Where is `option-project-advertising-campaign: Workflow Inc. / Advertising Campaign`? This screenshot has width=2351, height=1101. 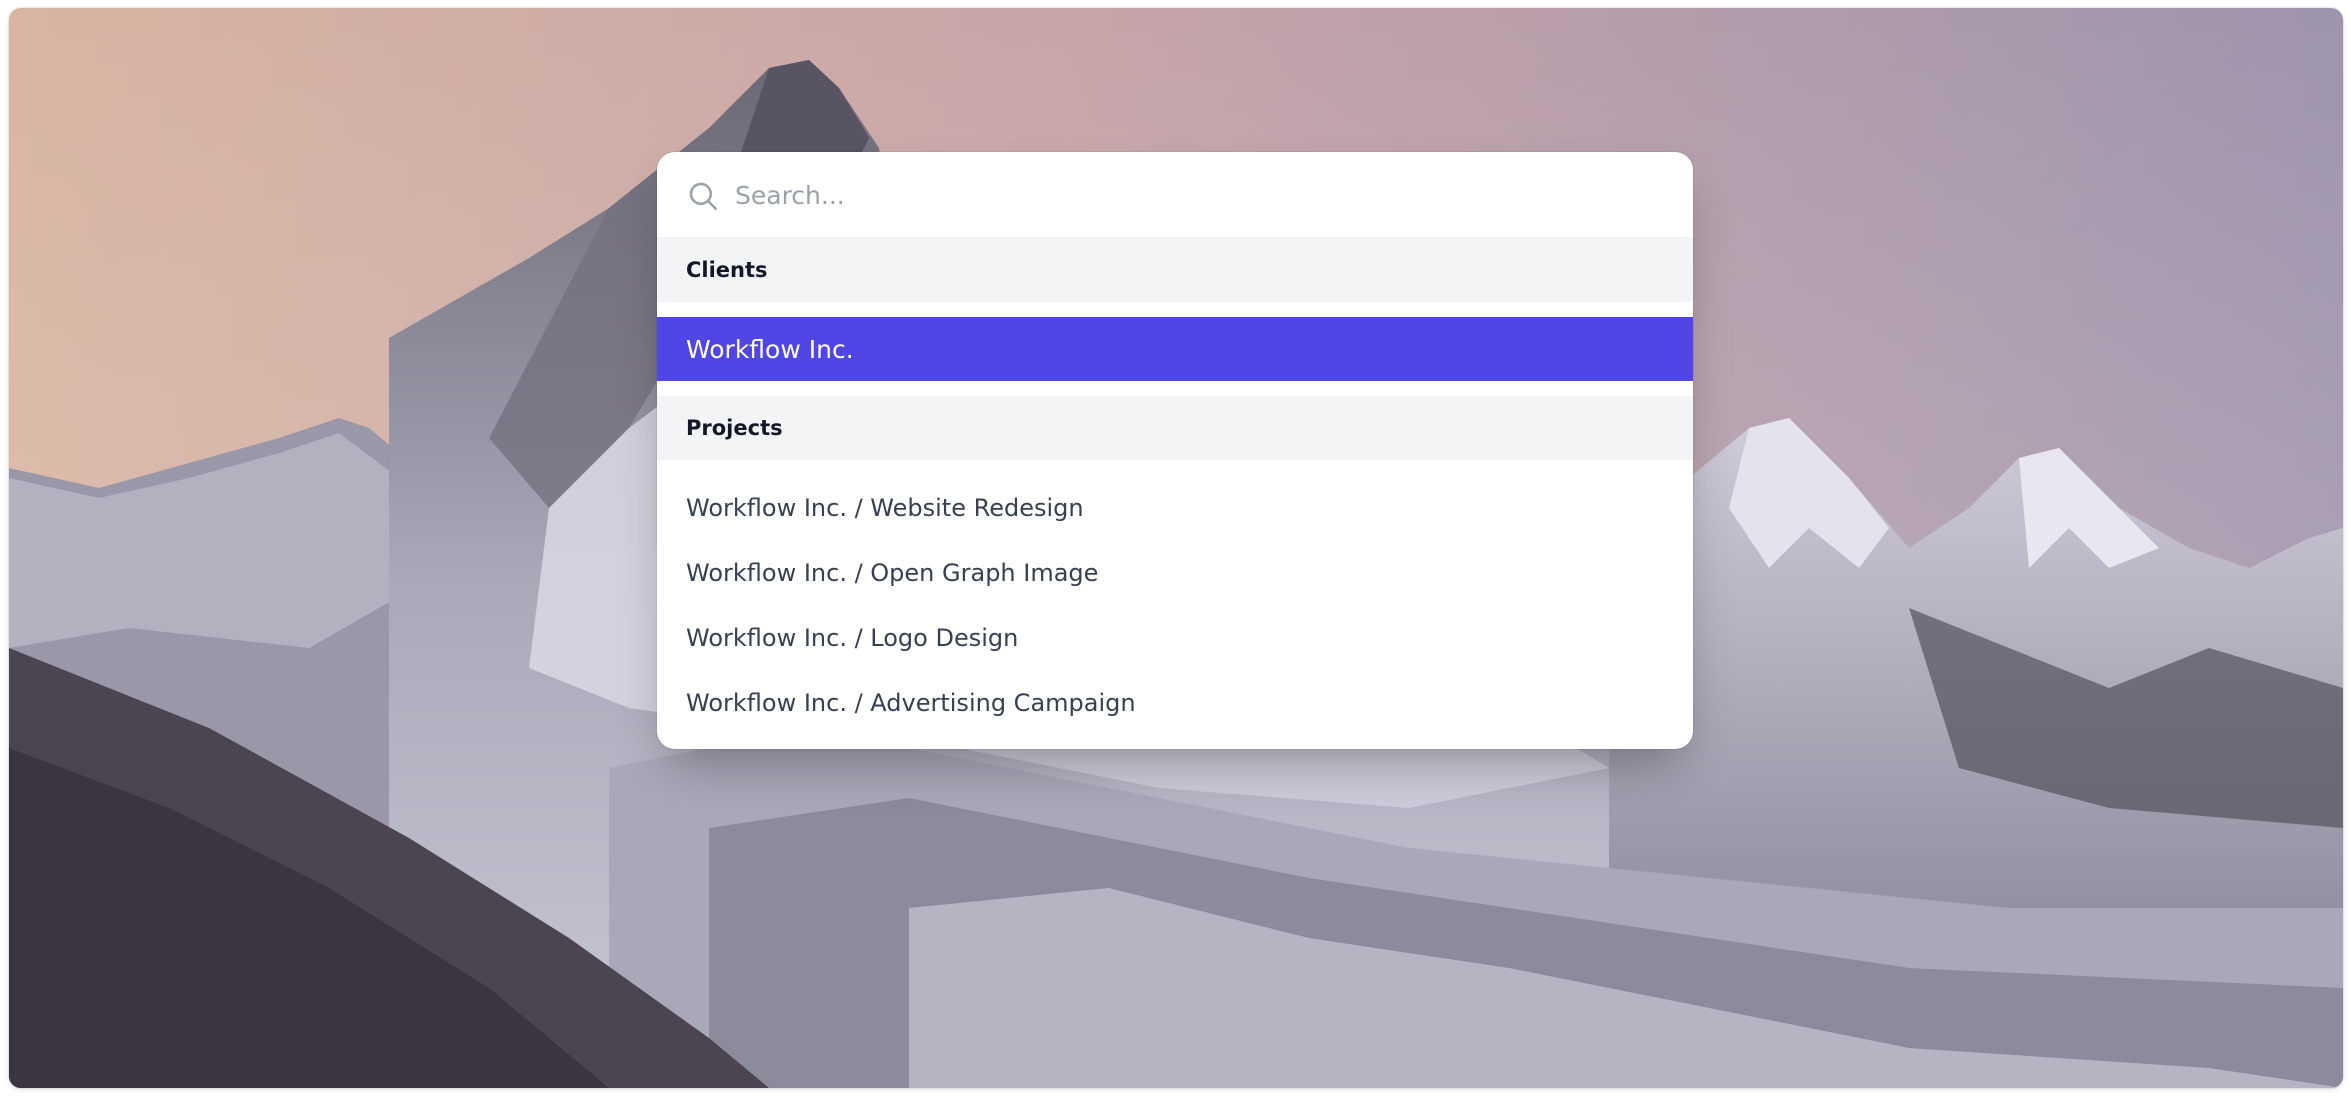
option-project-advertising-campaign: Workflow Inc. / Advertising Campaign is located at coordinates (1175, 702).